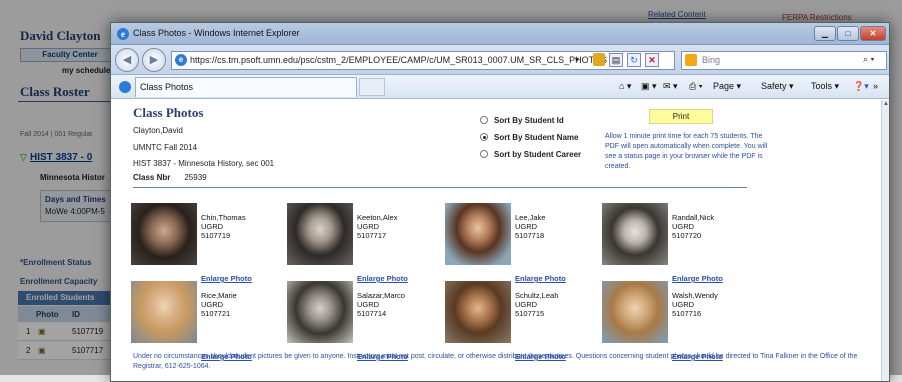  Describe the element at coordinates (246, 87) in the screenshot. I see `tab-class-photos: Class Photos` at that location.